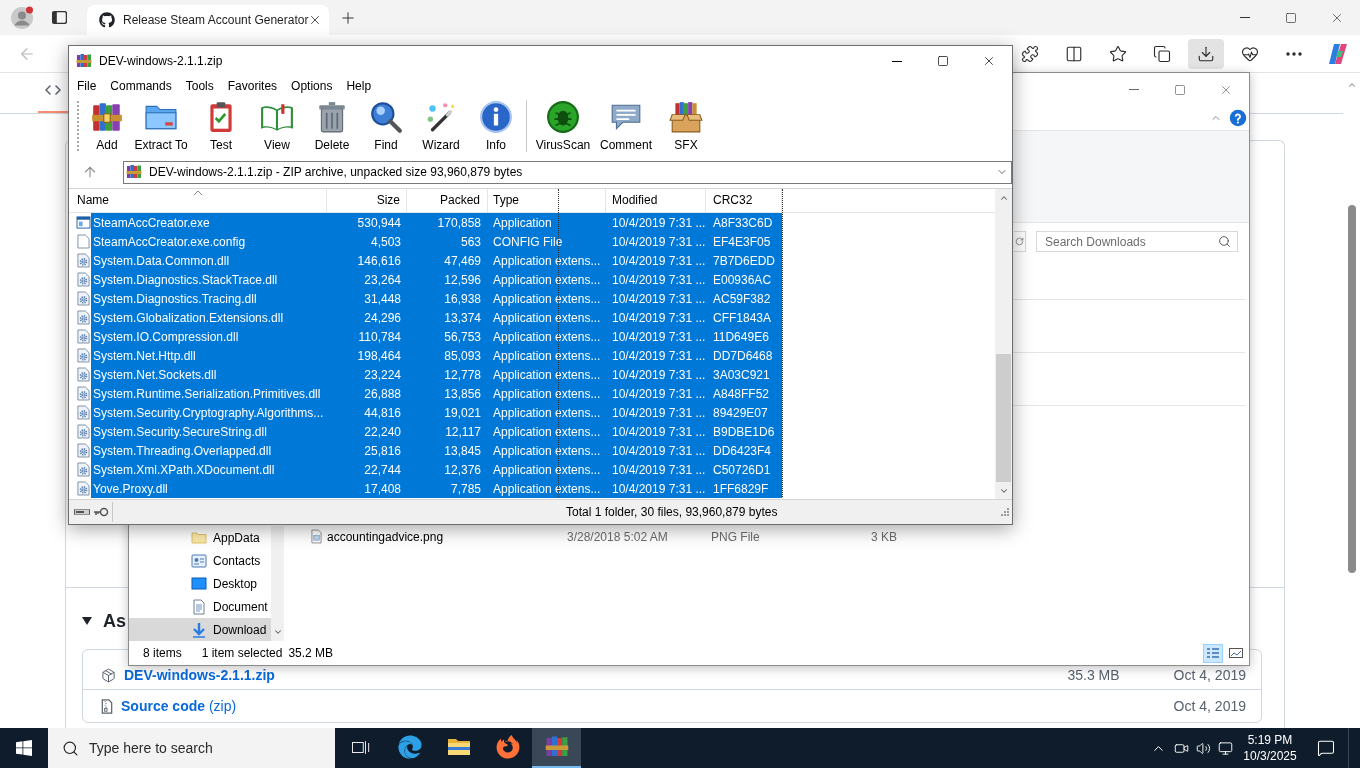 The height and width of the screenshot is (768, 1360). Describe the element at coordinates (360, 747) in the screenshot. I see `window-stack-icon` at that location.